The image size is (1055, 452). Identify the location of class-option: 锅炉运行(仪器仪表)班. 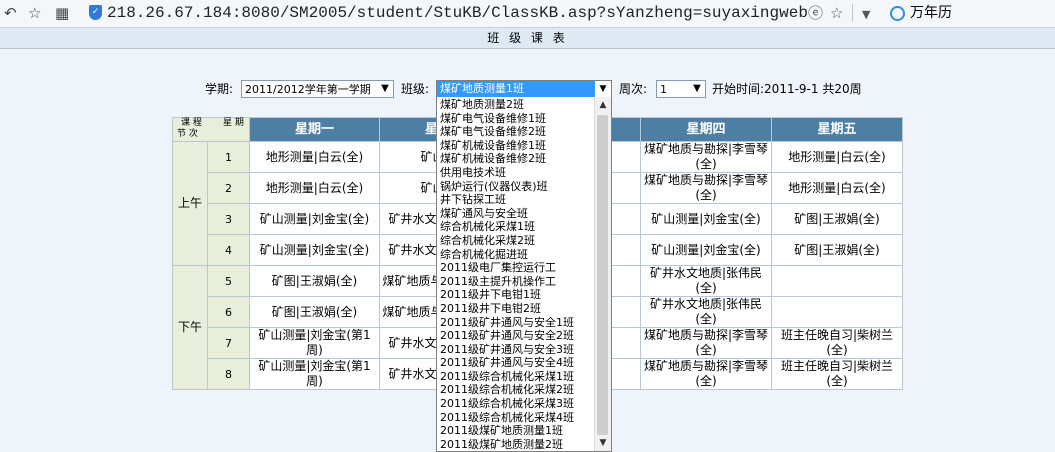
(517, 187).